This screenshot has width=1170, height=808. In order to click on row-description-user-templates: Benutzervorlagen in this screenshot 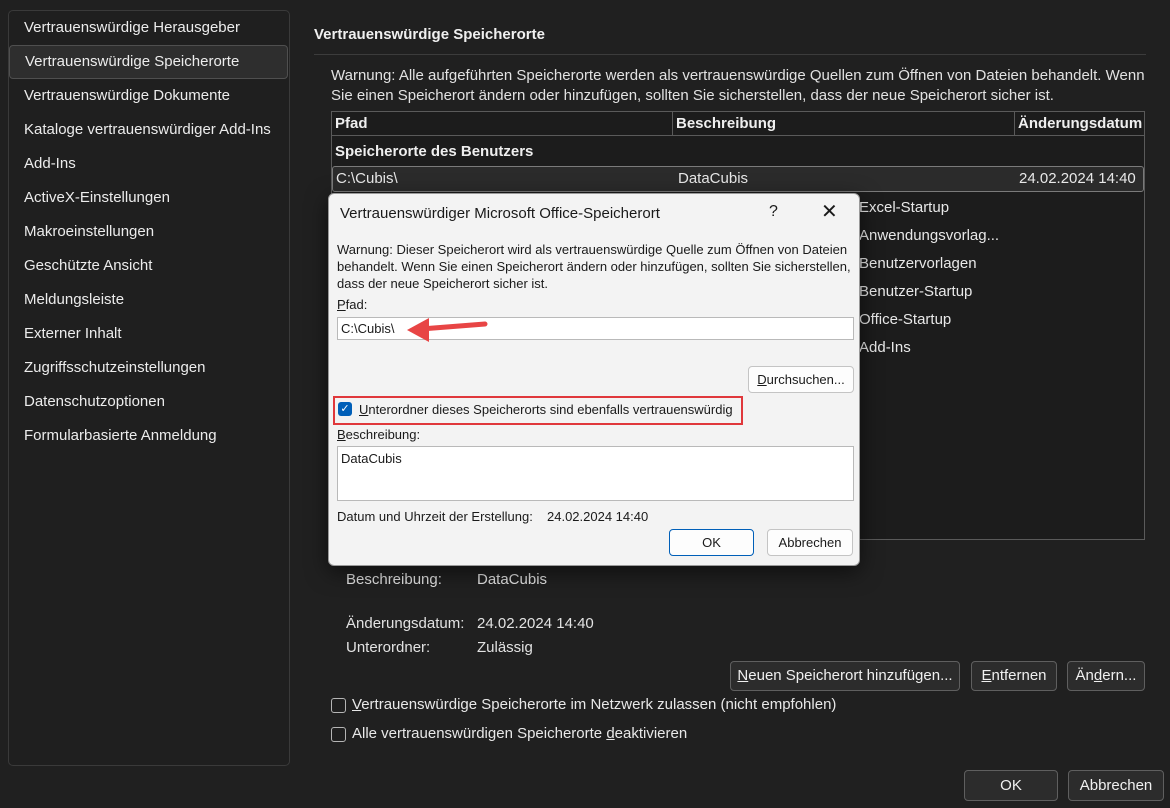, I will do `click(918, 263)`.